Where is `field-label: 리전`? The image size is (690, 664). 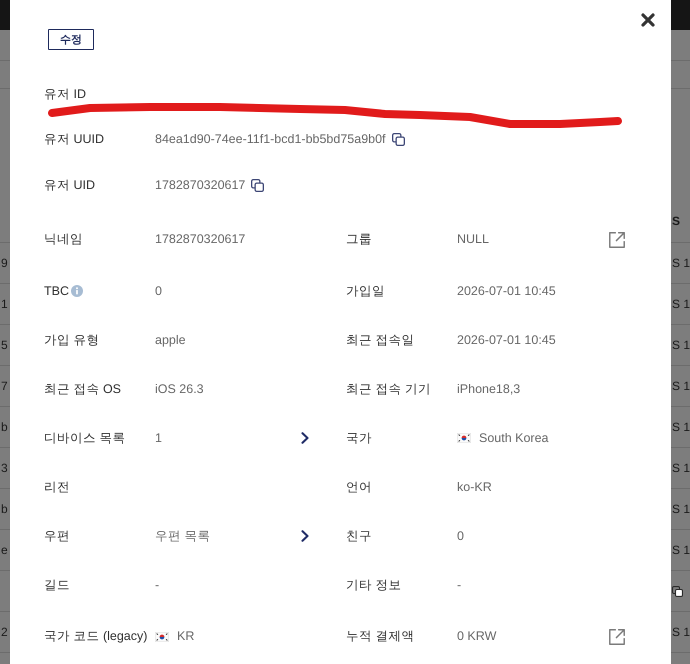 field-label: 리전 is located at coordinates (57, 487).